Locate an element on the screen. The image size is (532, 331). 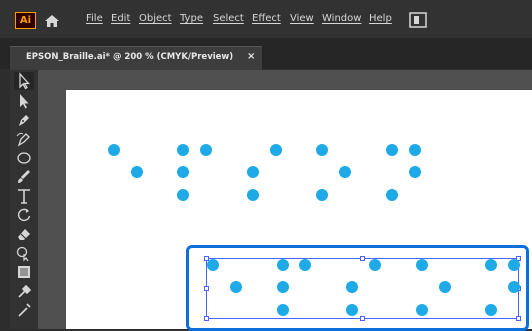
selection-tool-icon is located at coordinates (24, 81).